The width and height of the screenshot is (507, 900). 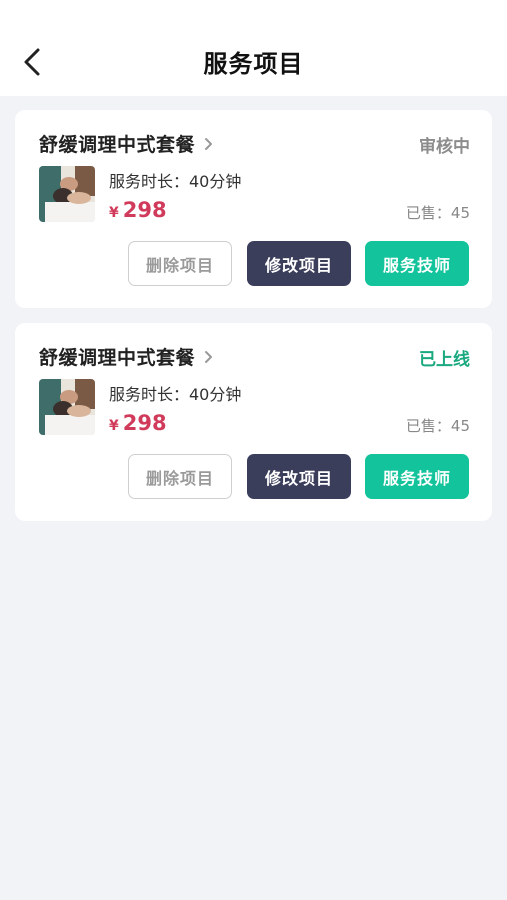 I want to click on page-title: 服务项目, so click(x=253, y=64).